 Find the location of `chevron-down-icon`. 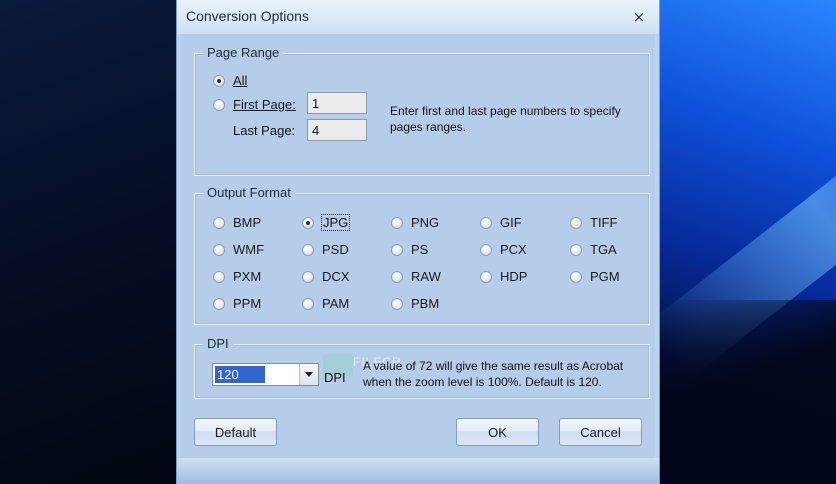

chevron-down-icon is located at coordinates (309, 374).